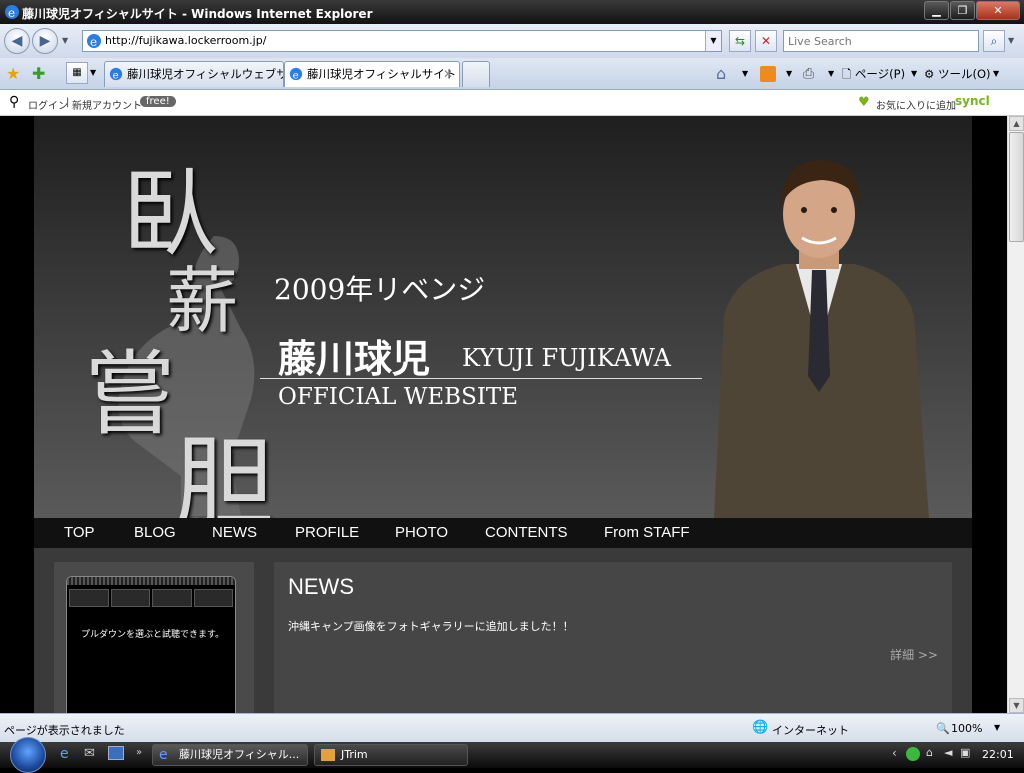 This screenshot has height=773, width=1024. What do you see at coordinates (185, 40) in the screenshot?
I see `address-url: http://fujikawa.lockerroom.jp/` at bounding box center [185, 40].